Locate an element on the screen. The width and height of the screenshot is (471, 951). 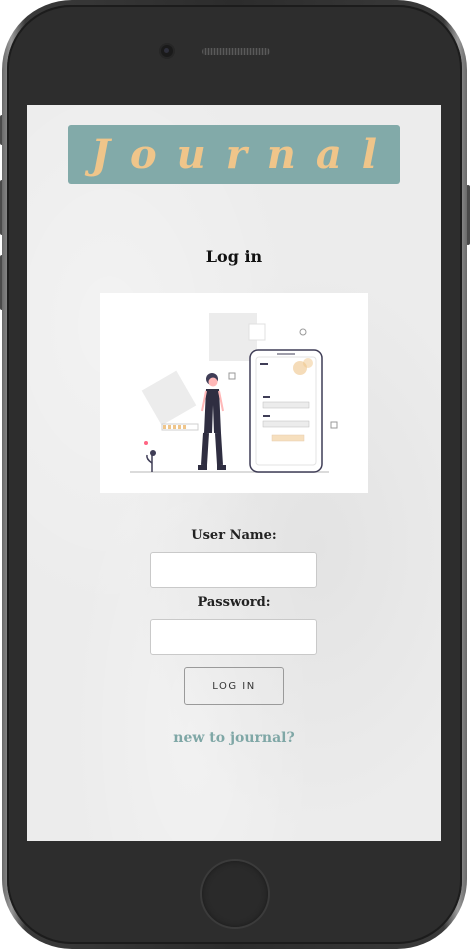
app-title: Journal is located at coordinates (244, 154).